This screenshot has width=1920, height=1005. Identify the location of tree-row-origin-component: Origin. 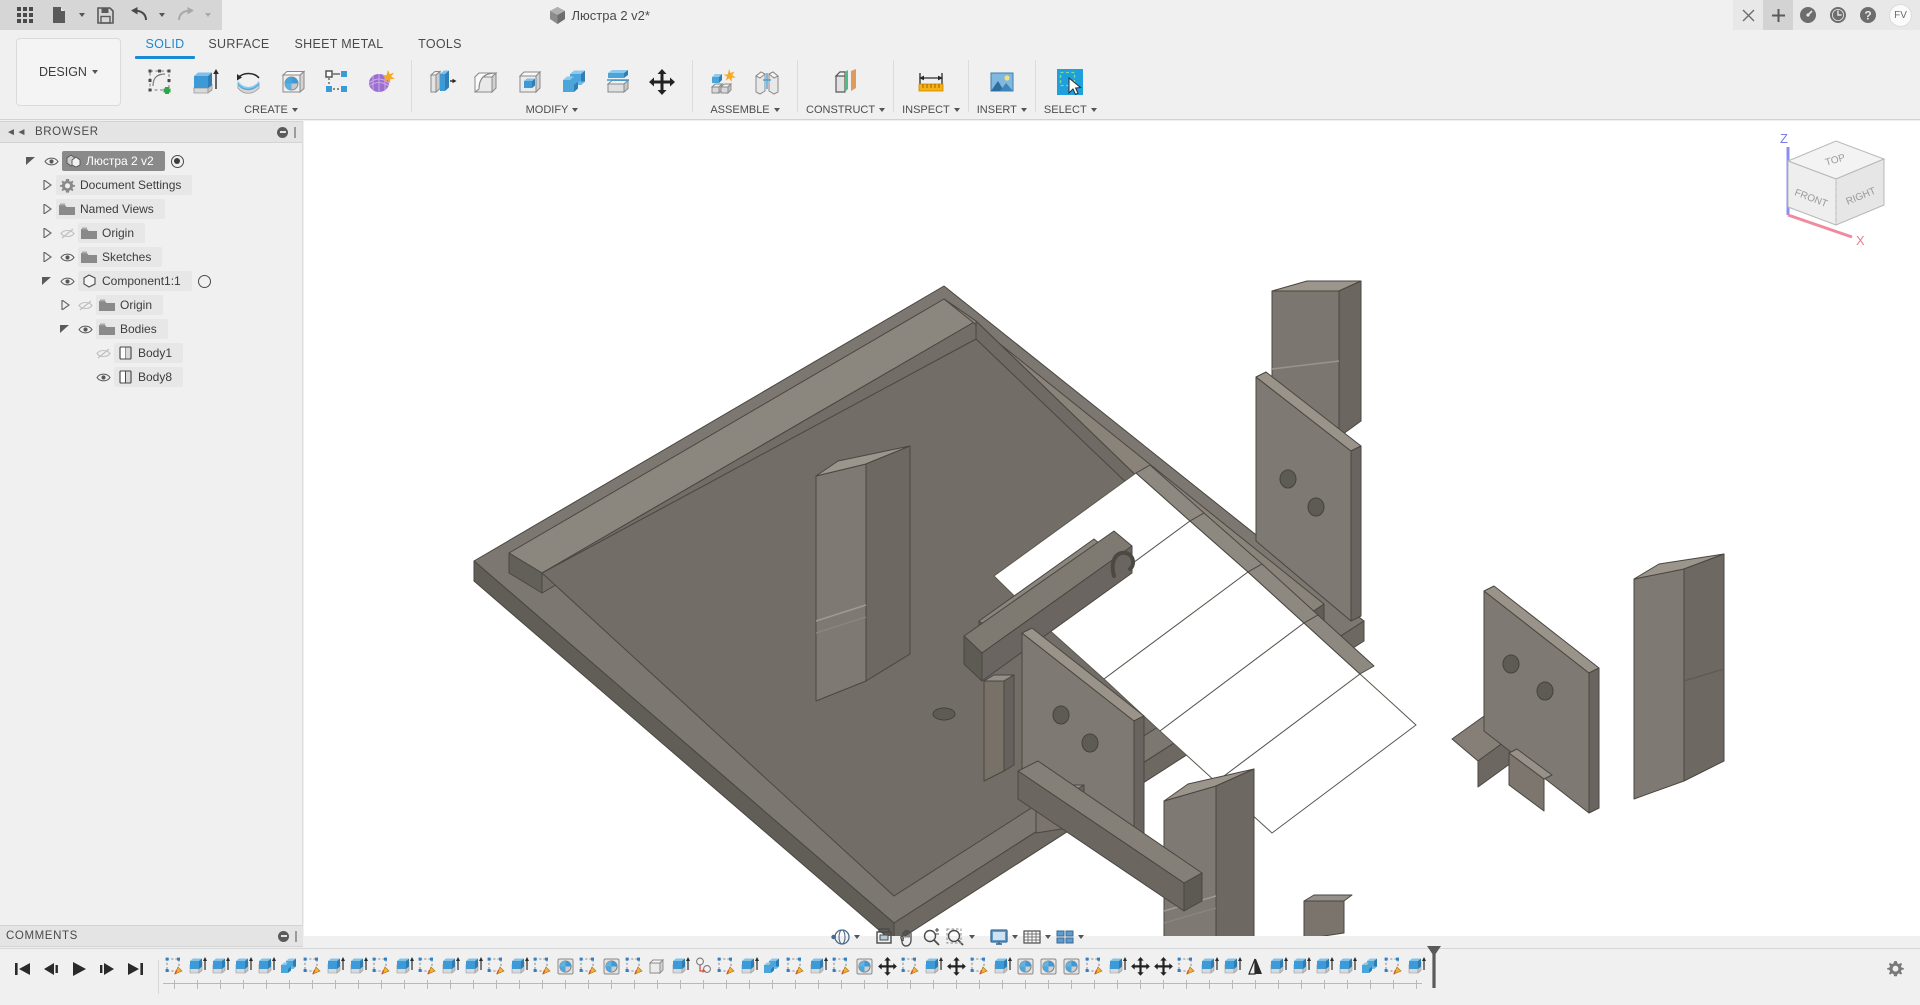
(151, 305).